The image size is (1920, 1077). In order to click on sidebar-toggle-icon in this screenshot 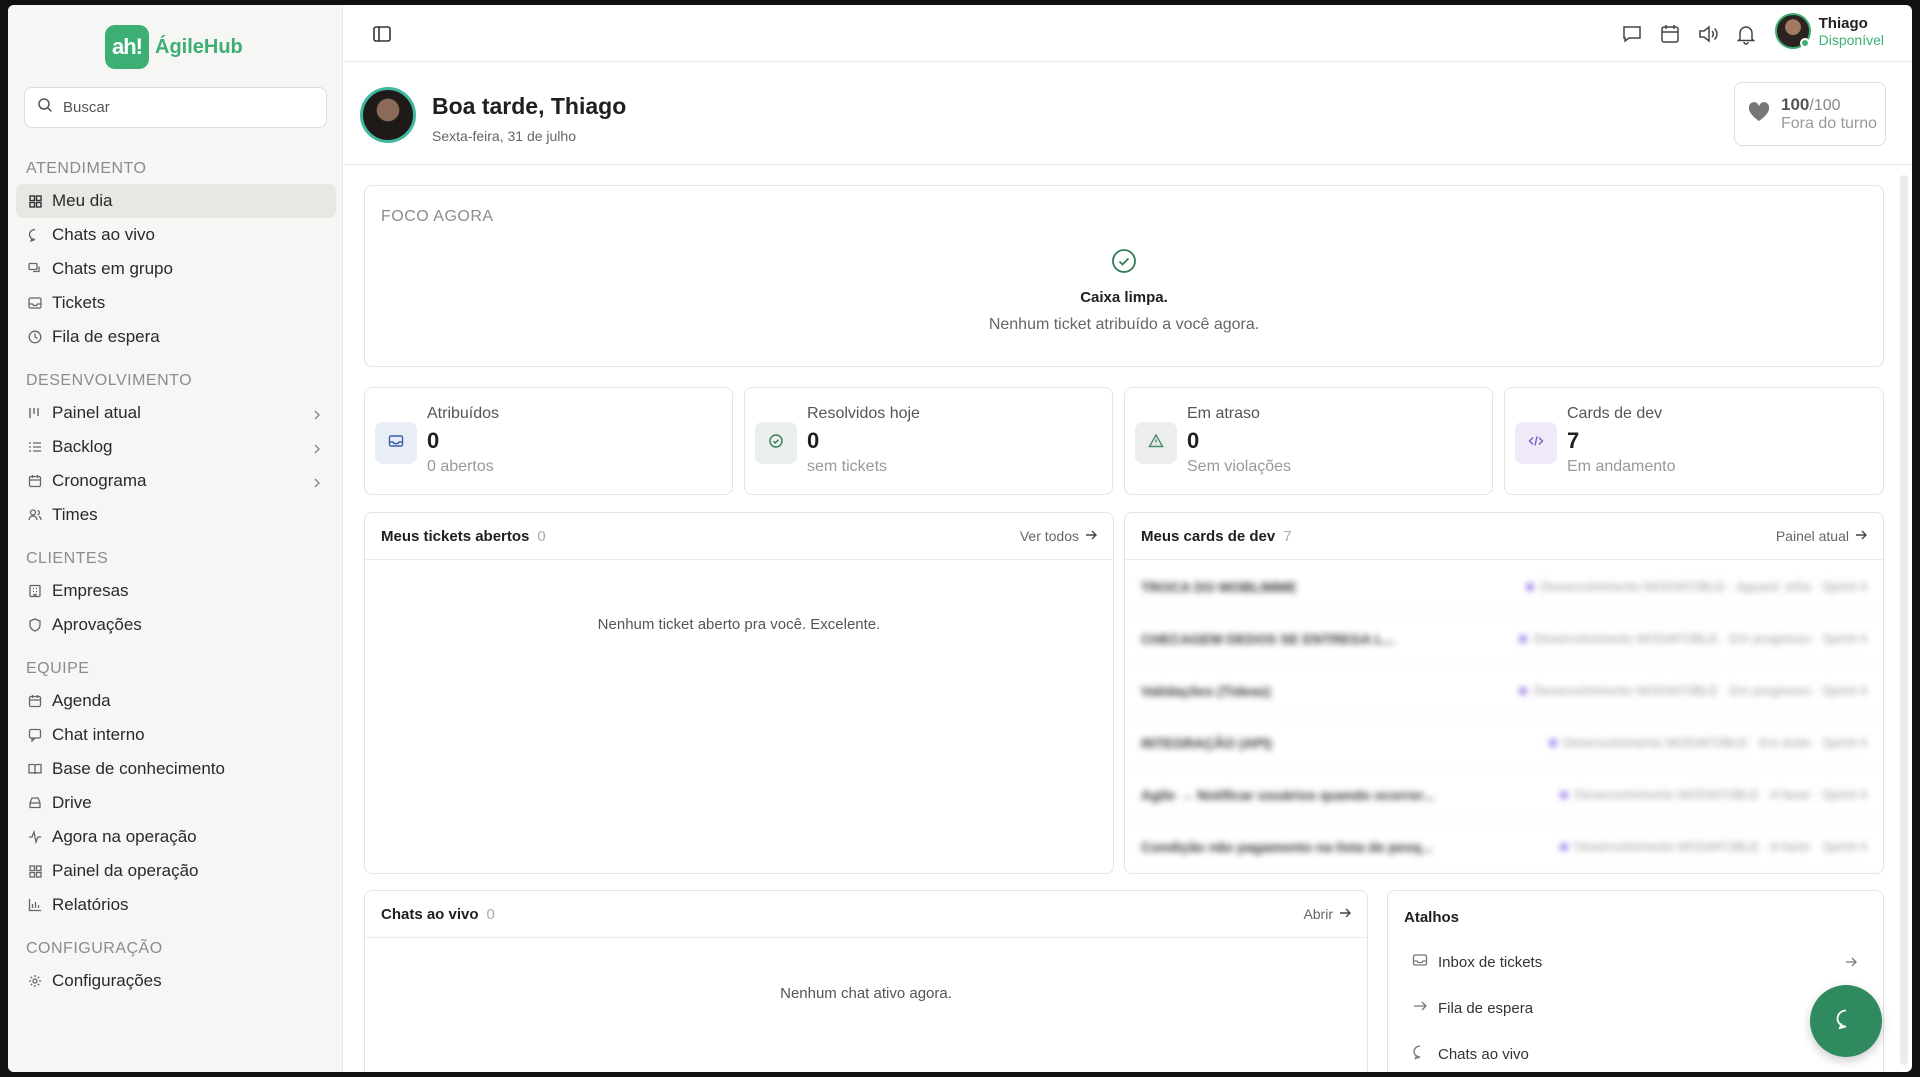, I will do `click(382, 36)`.